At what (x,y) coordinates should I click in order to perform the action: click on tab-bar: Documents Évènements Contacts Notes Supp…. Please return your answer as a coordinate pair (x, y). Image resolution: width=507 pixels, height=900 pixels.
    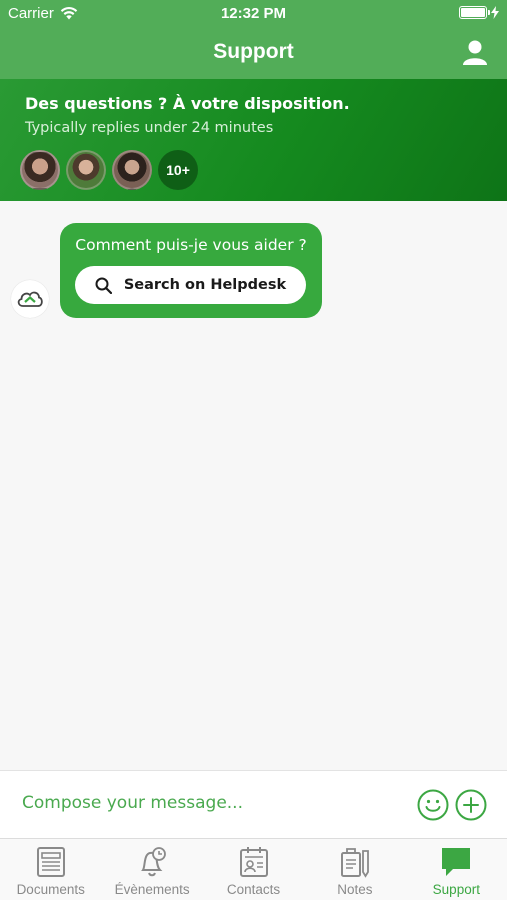
    Looking at the image, I should click on (253, 869).